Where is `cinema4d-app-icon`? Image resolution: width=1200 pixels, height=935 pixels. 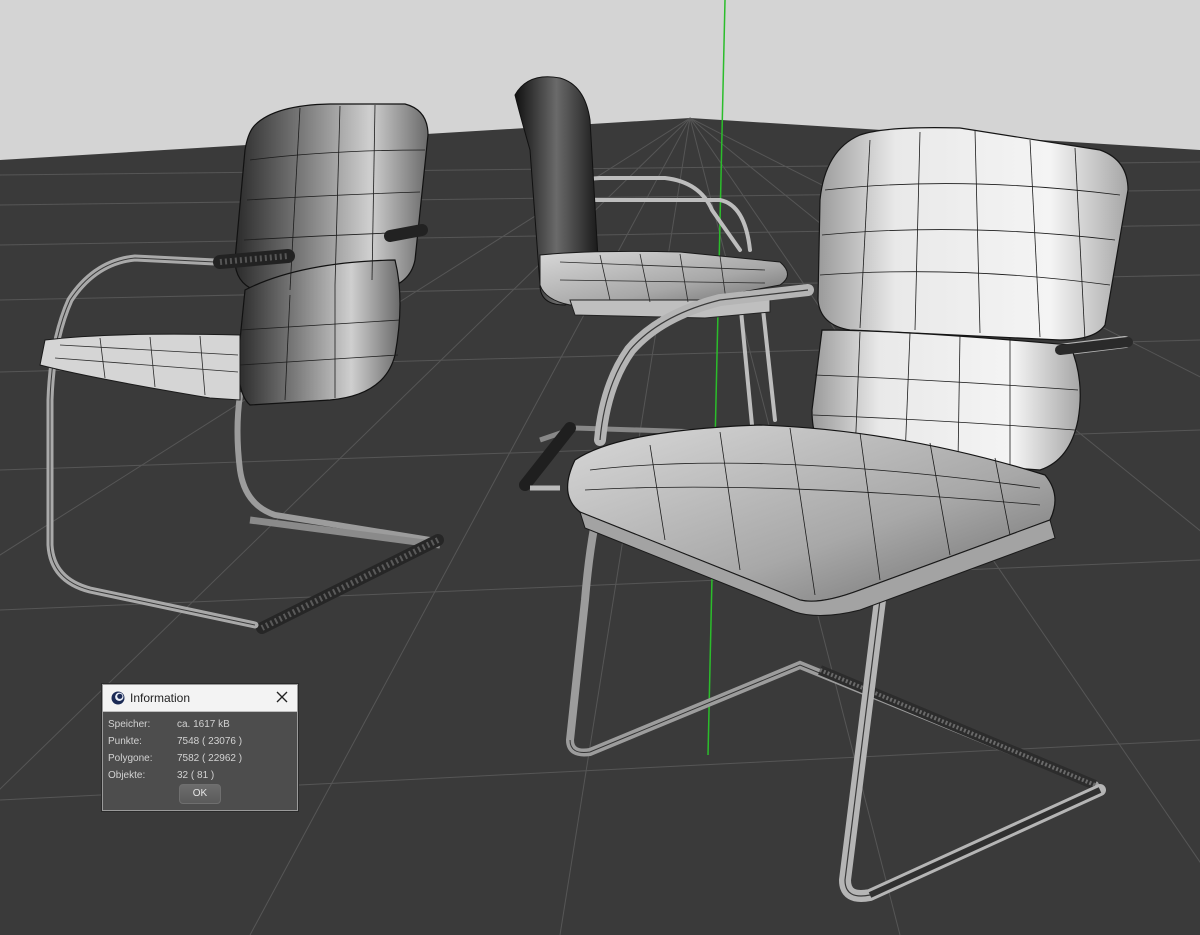
cinema4d-app-icon is located at coordinates (118, 698).